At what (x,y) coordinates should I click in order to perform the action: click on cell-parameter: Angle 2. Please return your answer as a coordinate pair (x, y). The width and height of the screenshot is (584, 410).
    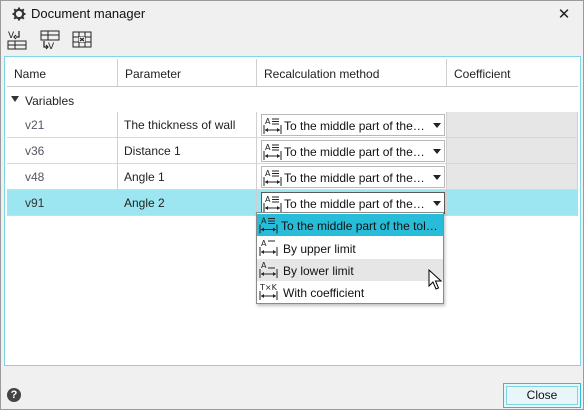
    Looking at the image, I should click on (187, 203).